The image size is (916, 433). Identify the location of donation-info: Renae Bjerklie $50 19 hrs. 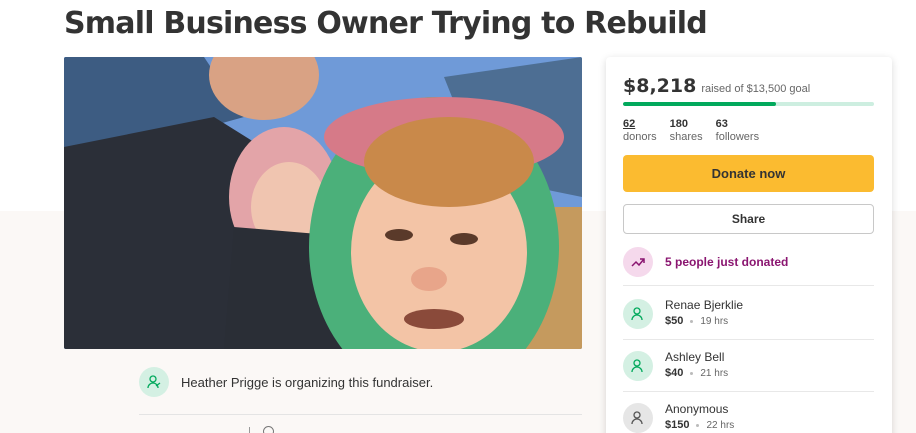
(704, 312).